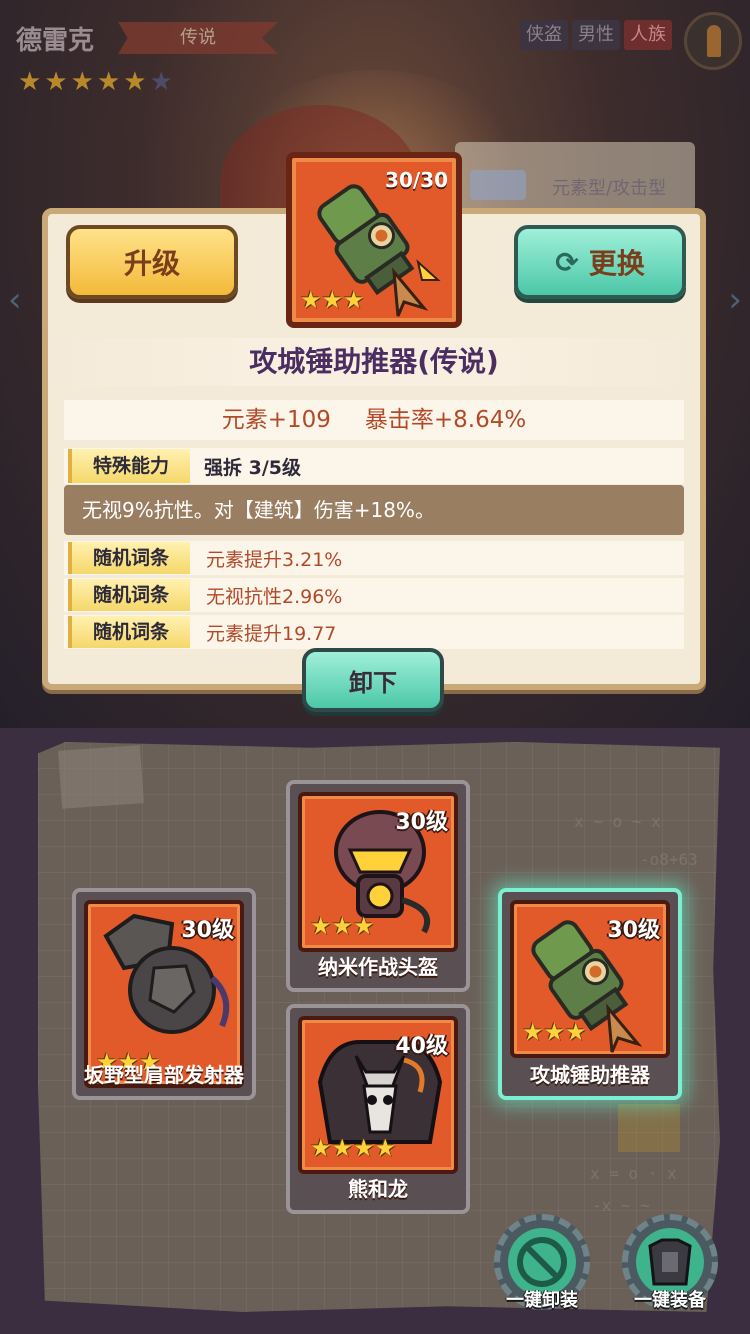 The image size is (750, 1334). I want to click on equipment-star-rating: ★ ★ ★ ★, so click(353, 1148).